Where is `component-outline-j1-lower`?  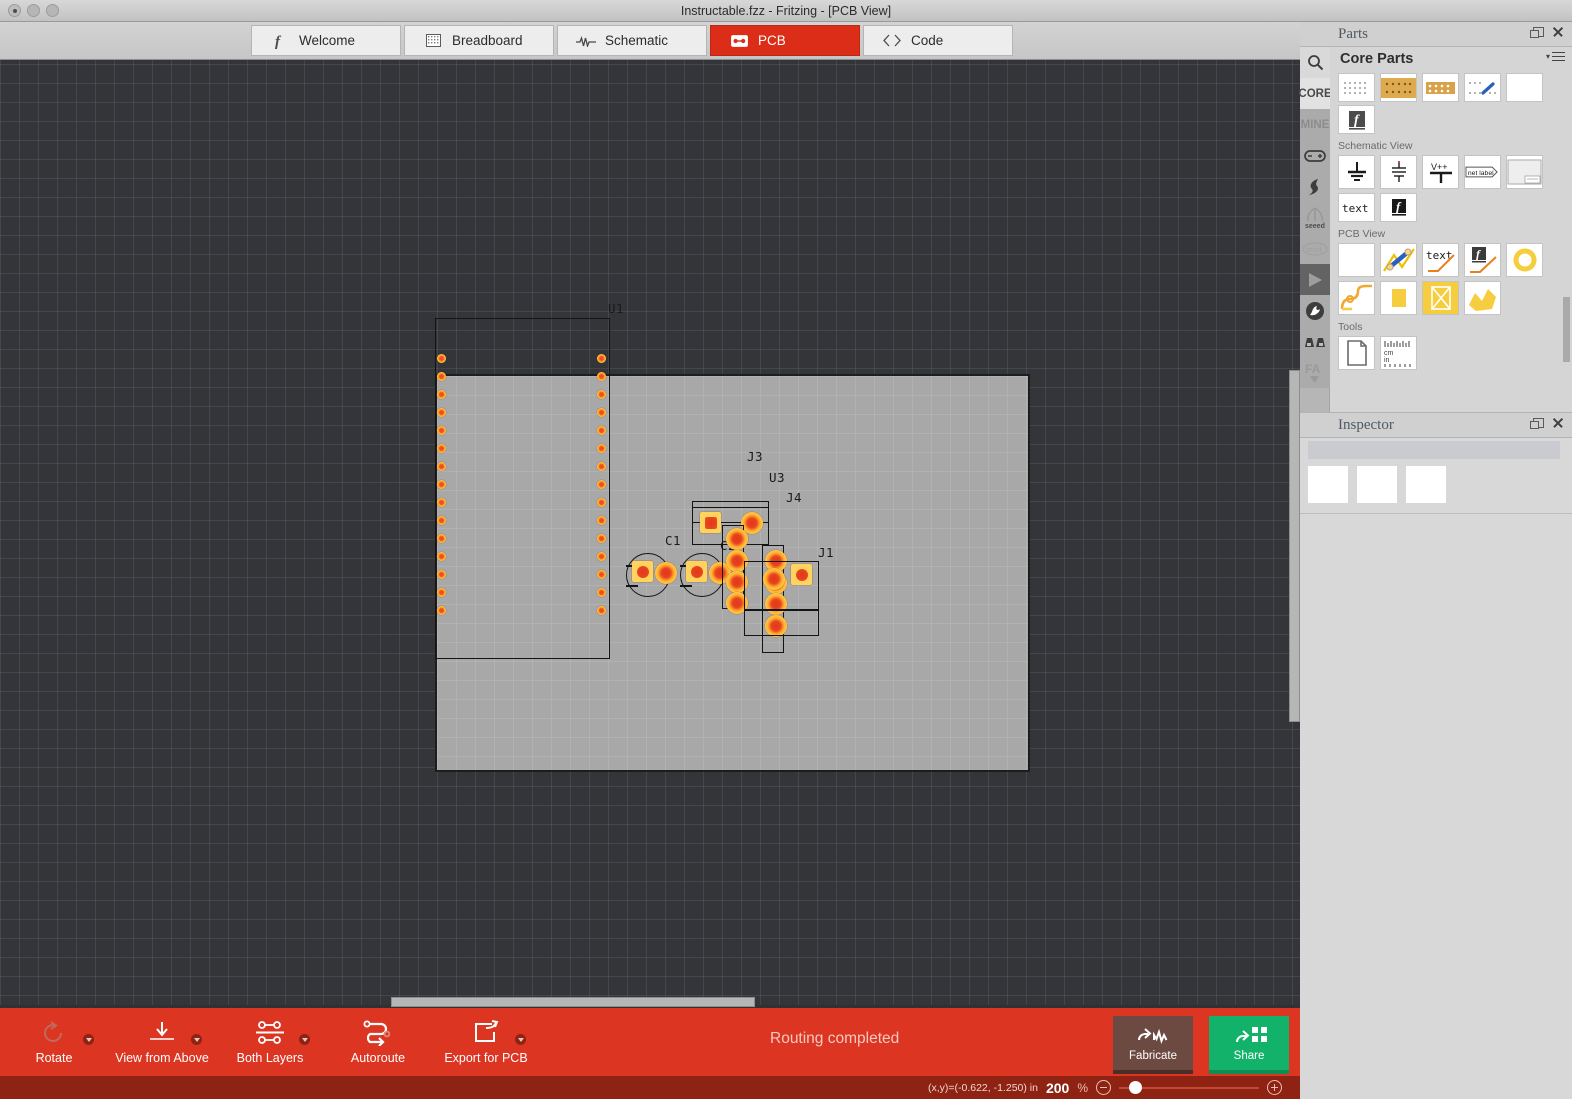
component-outline-j1-lower is located at coordinates (781, 623).